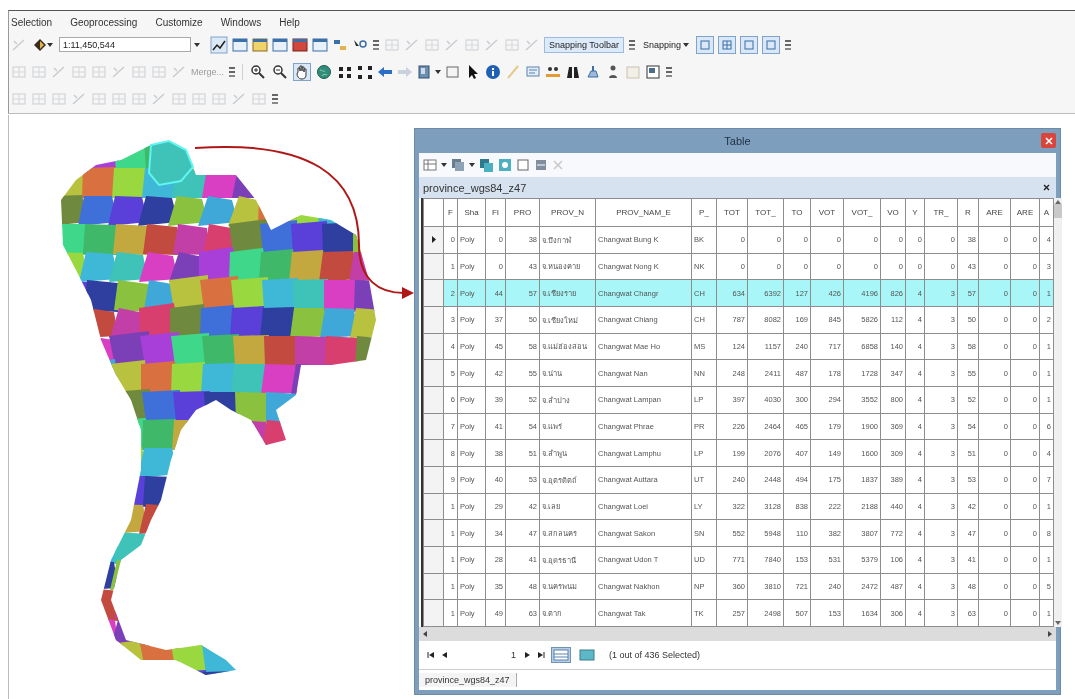 The height and width of the screenshot is (699, 1075). Describe the element at coordinates (584, 44) in the screenshot. I see `snapping-toolbar-button: Snapping Toolbar` at that location.